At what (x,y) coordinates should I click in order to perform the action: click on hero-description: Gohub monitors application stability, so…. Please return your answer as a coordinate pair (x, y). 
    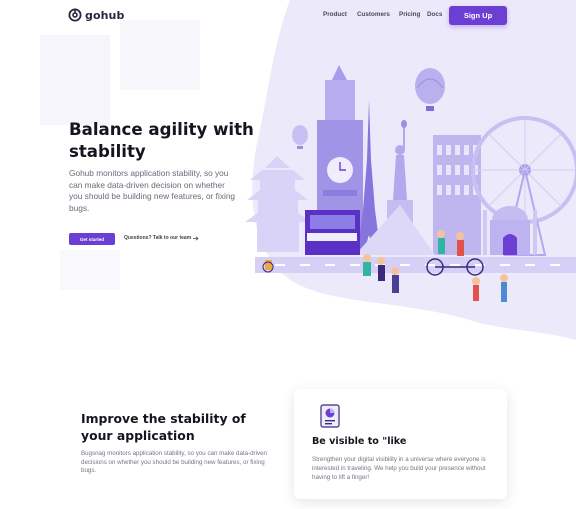
    Looking at the image, I should click on (152, 190).